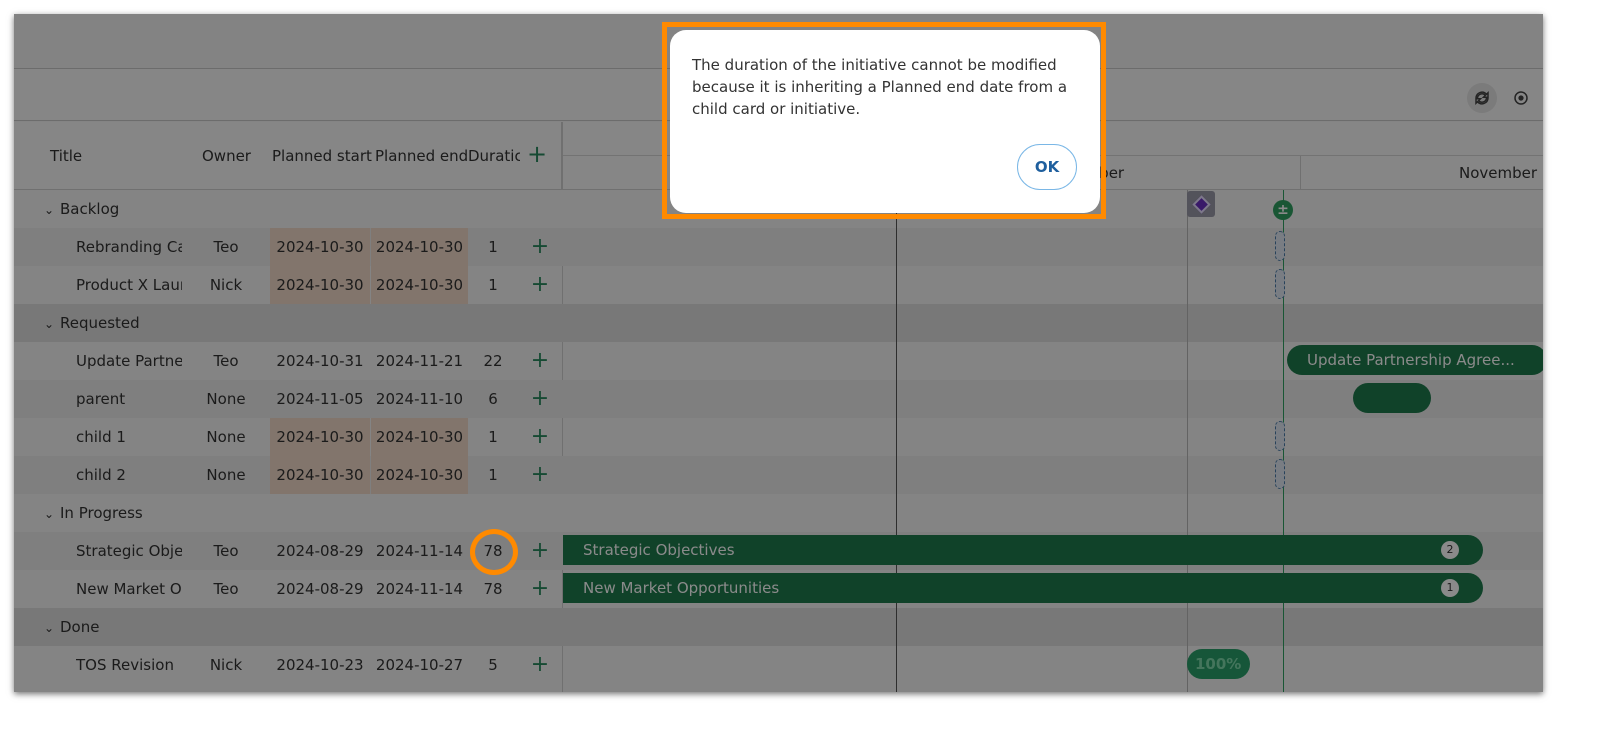 Image resolution: width=1621 pixels, height=741 pixels. Describe the element at coordinates (1047, 167) in the screenshot. I see `ok-button: OK` at that location.